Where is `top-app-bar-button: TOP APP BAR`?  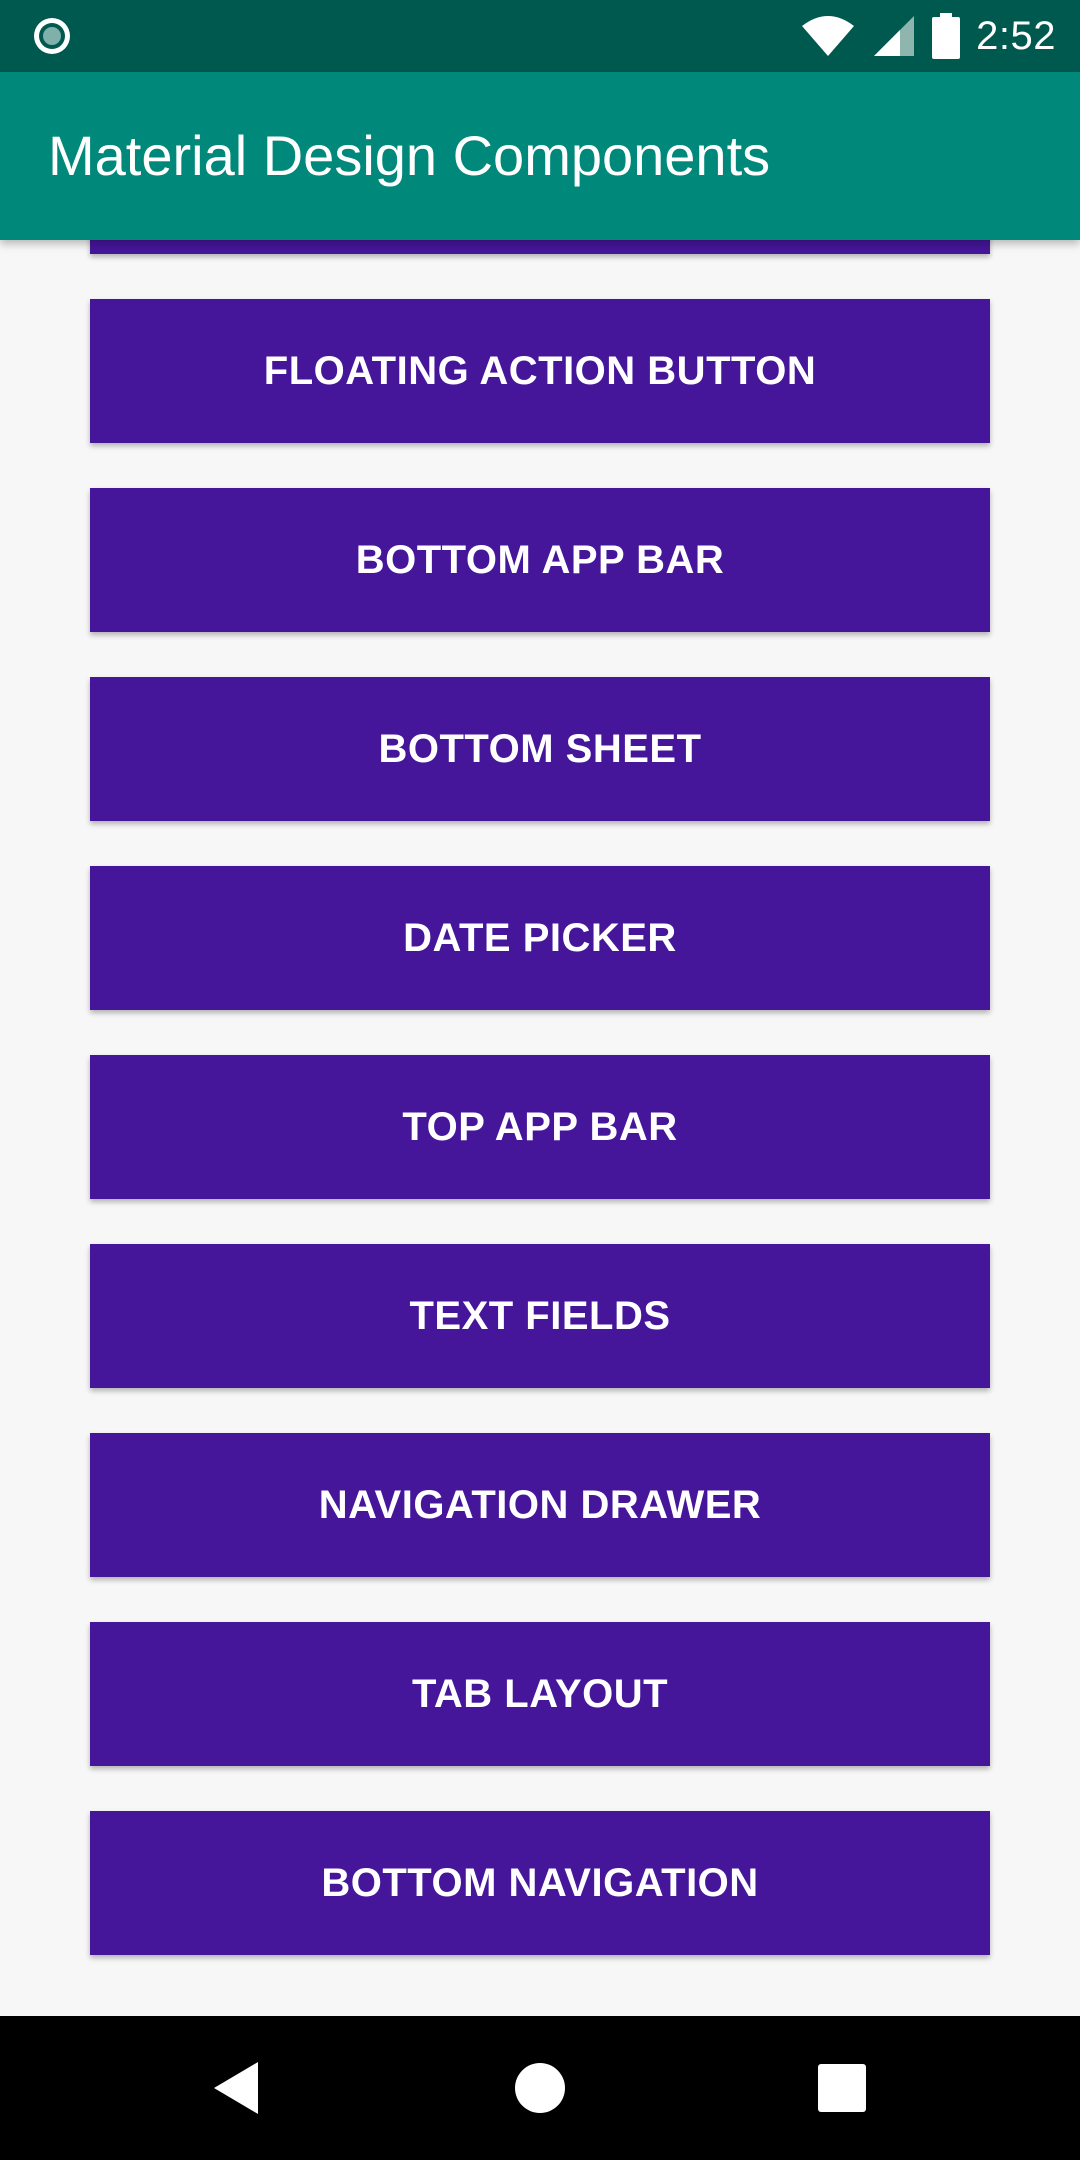
top-app-bar-button: TOP APP BAR is located at coordinates (540, 1127).